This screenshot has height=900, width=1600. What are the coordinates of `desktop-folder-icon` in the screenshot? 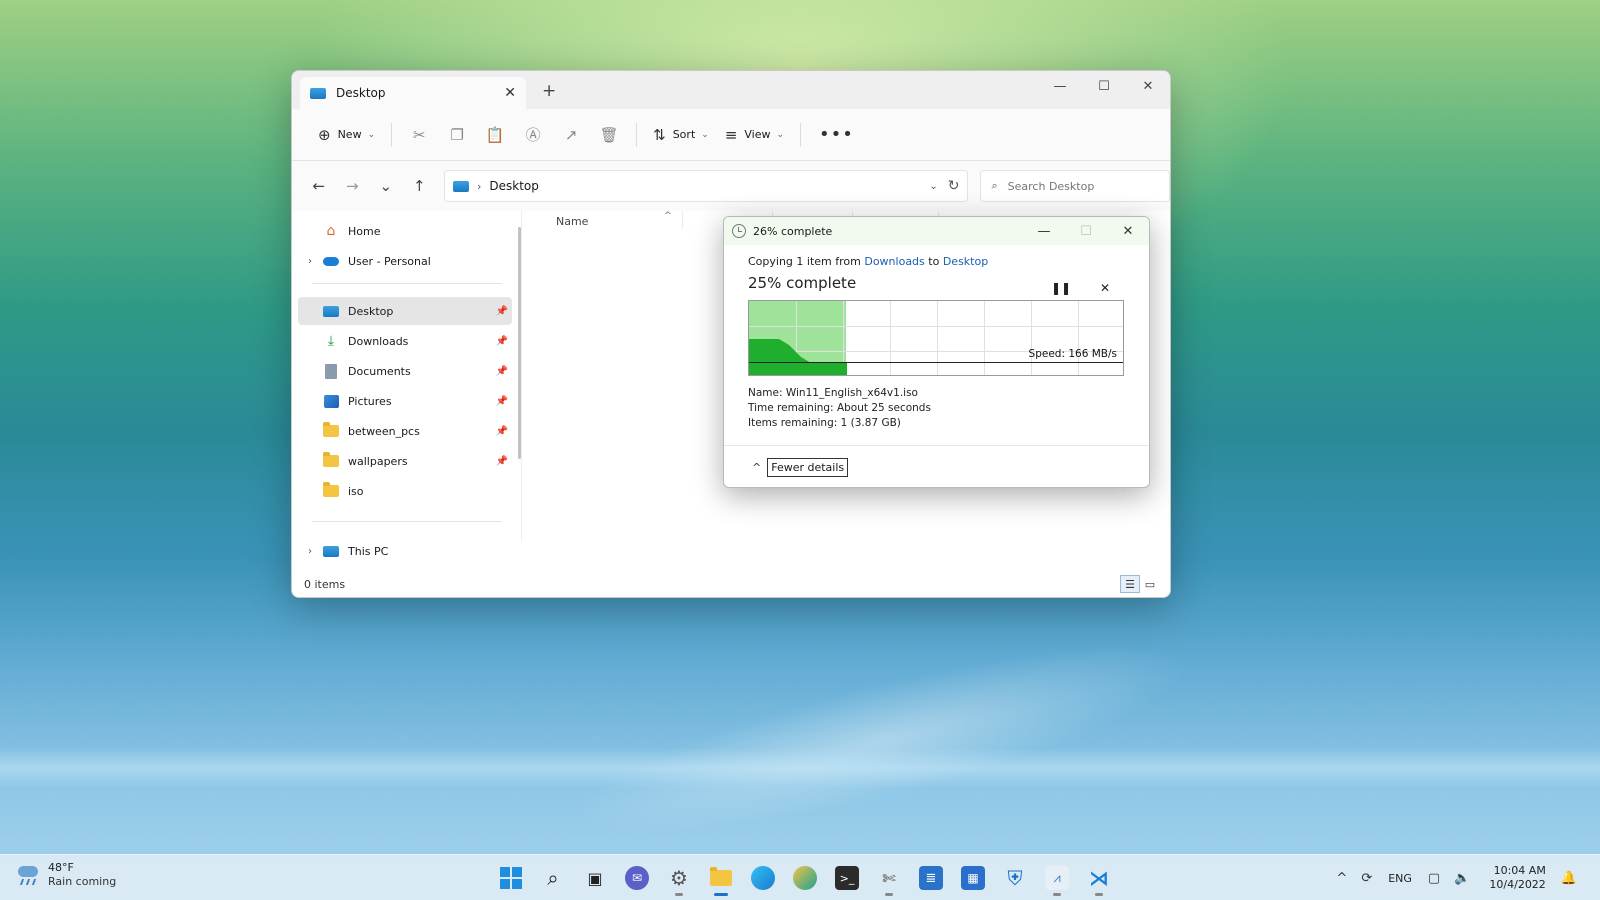 It's located at (318, 93).